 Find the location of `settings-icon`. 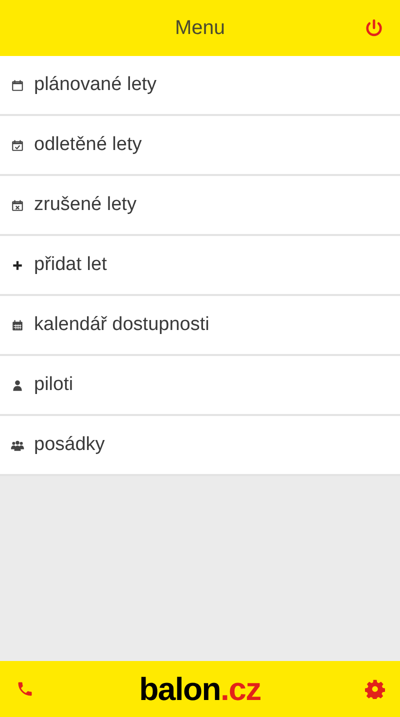

settings-icon is located at coordinates (374, 689).